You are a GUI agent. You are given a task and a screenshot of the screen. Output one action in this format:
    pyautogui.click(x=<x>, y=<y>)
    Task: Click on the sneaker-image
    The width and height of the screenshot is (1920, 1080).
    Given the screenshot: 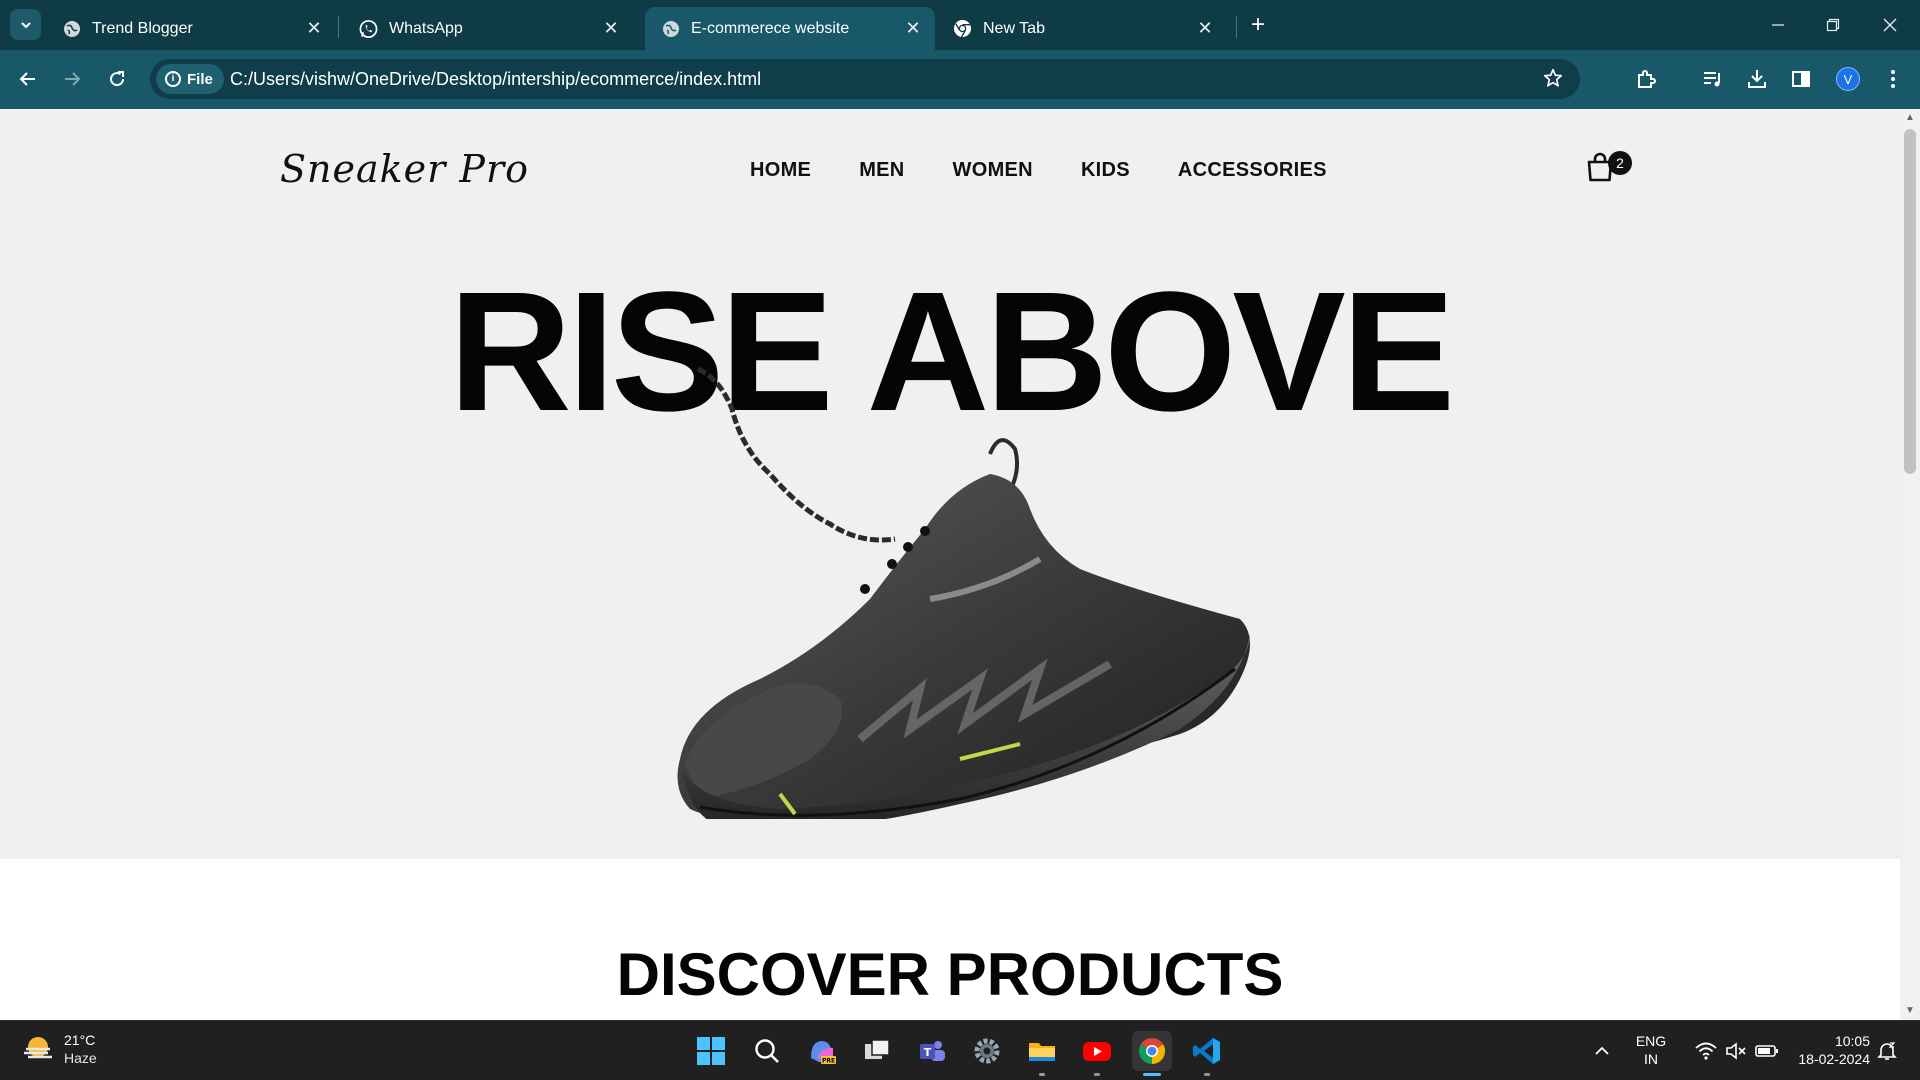 What is the action you would take?
    pyautogui.click(x=963, y=592)
    